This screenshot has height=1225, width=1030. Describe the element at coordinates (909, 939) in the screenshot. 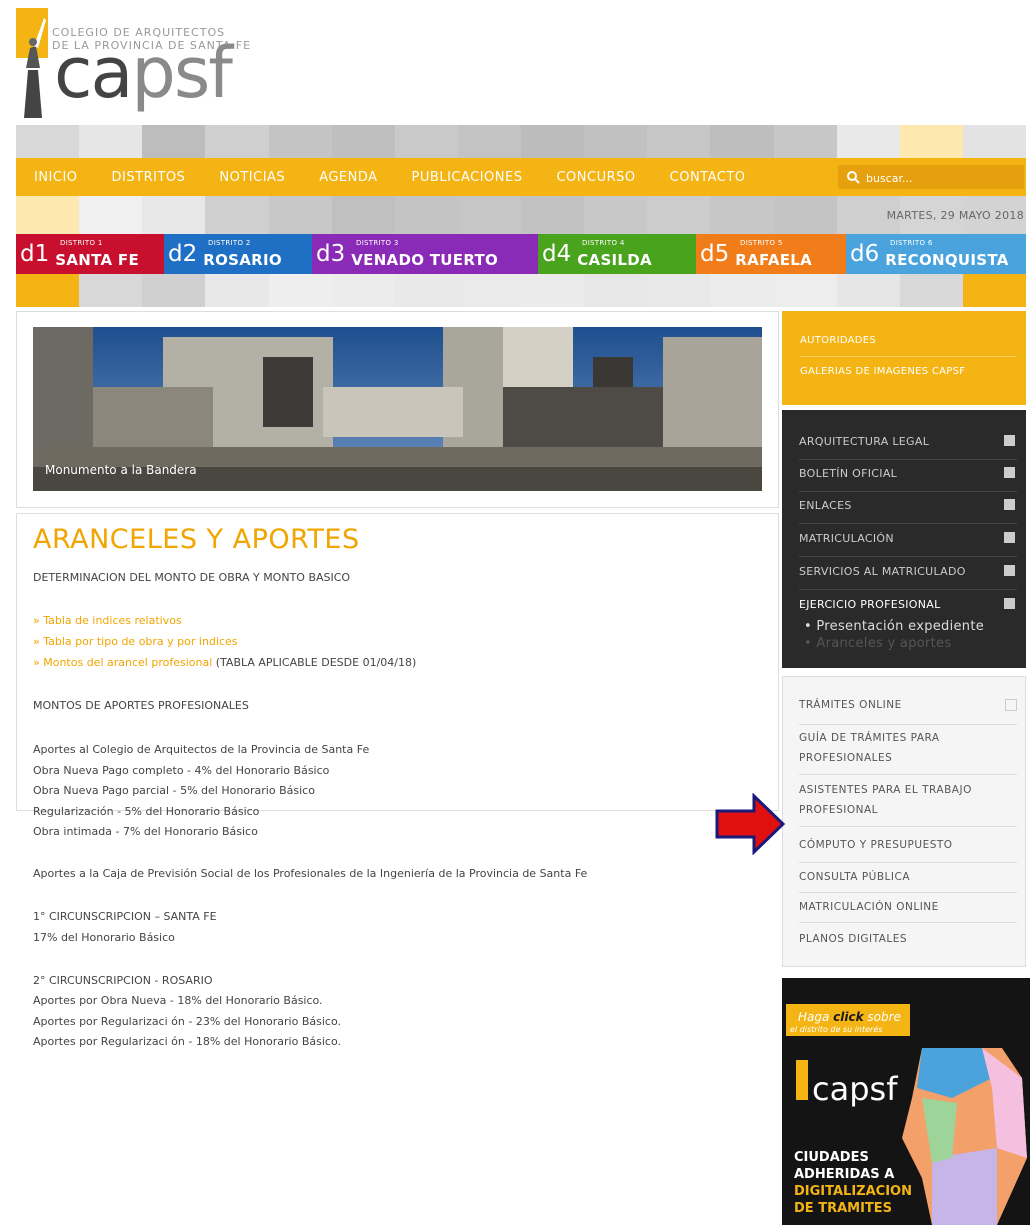

I see `sidebar-planos-digitales: PLANOS DIGITALES` at that location.